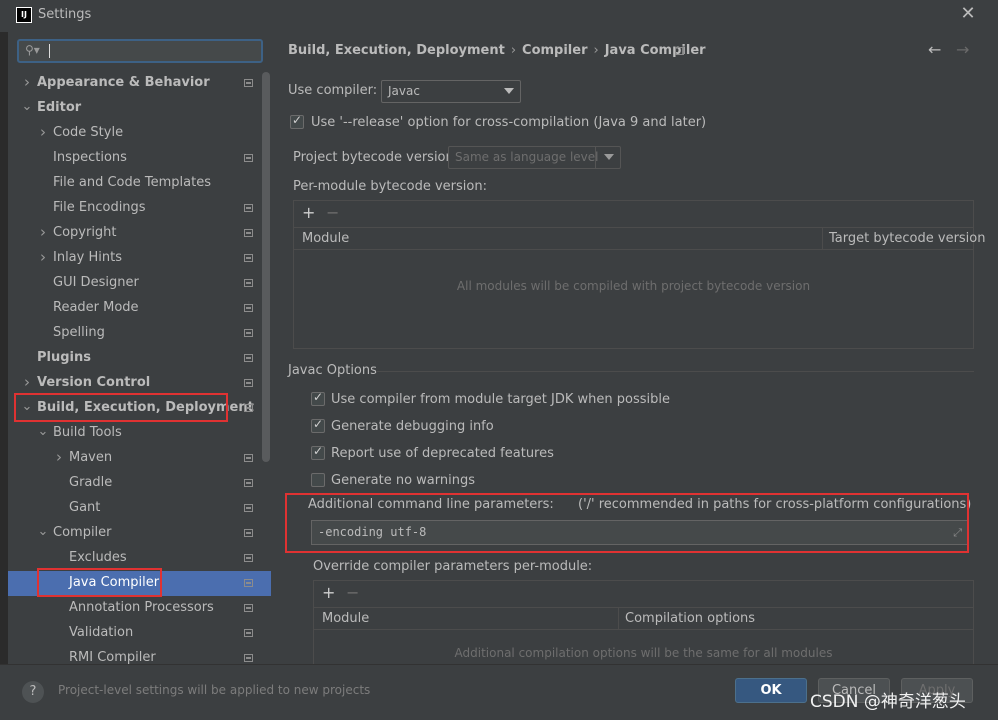  I want to click on window-title: Settings, so click(65, 14).